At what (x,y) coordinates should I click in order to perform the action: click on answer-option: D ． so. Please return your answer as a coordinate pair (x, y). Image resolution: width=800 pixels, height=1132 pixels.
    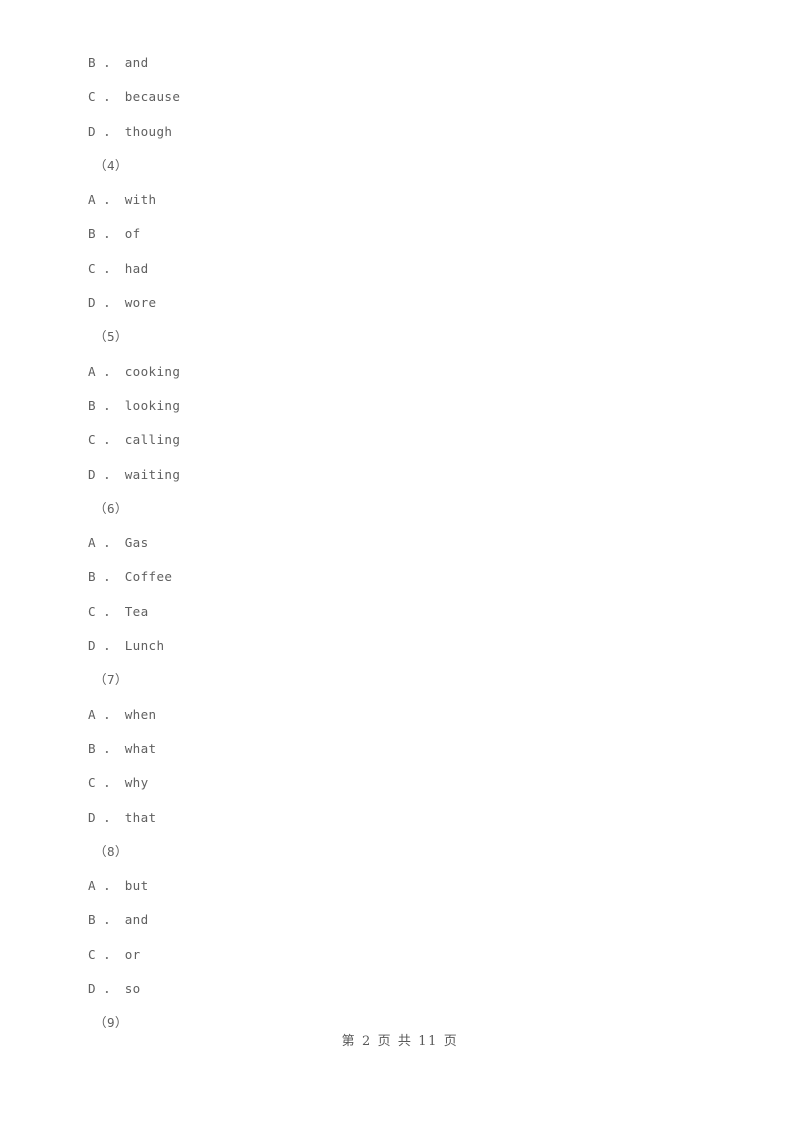
    Looking at the image, I should click on (114, 989).